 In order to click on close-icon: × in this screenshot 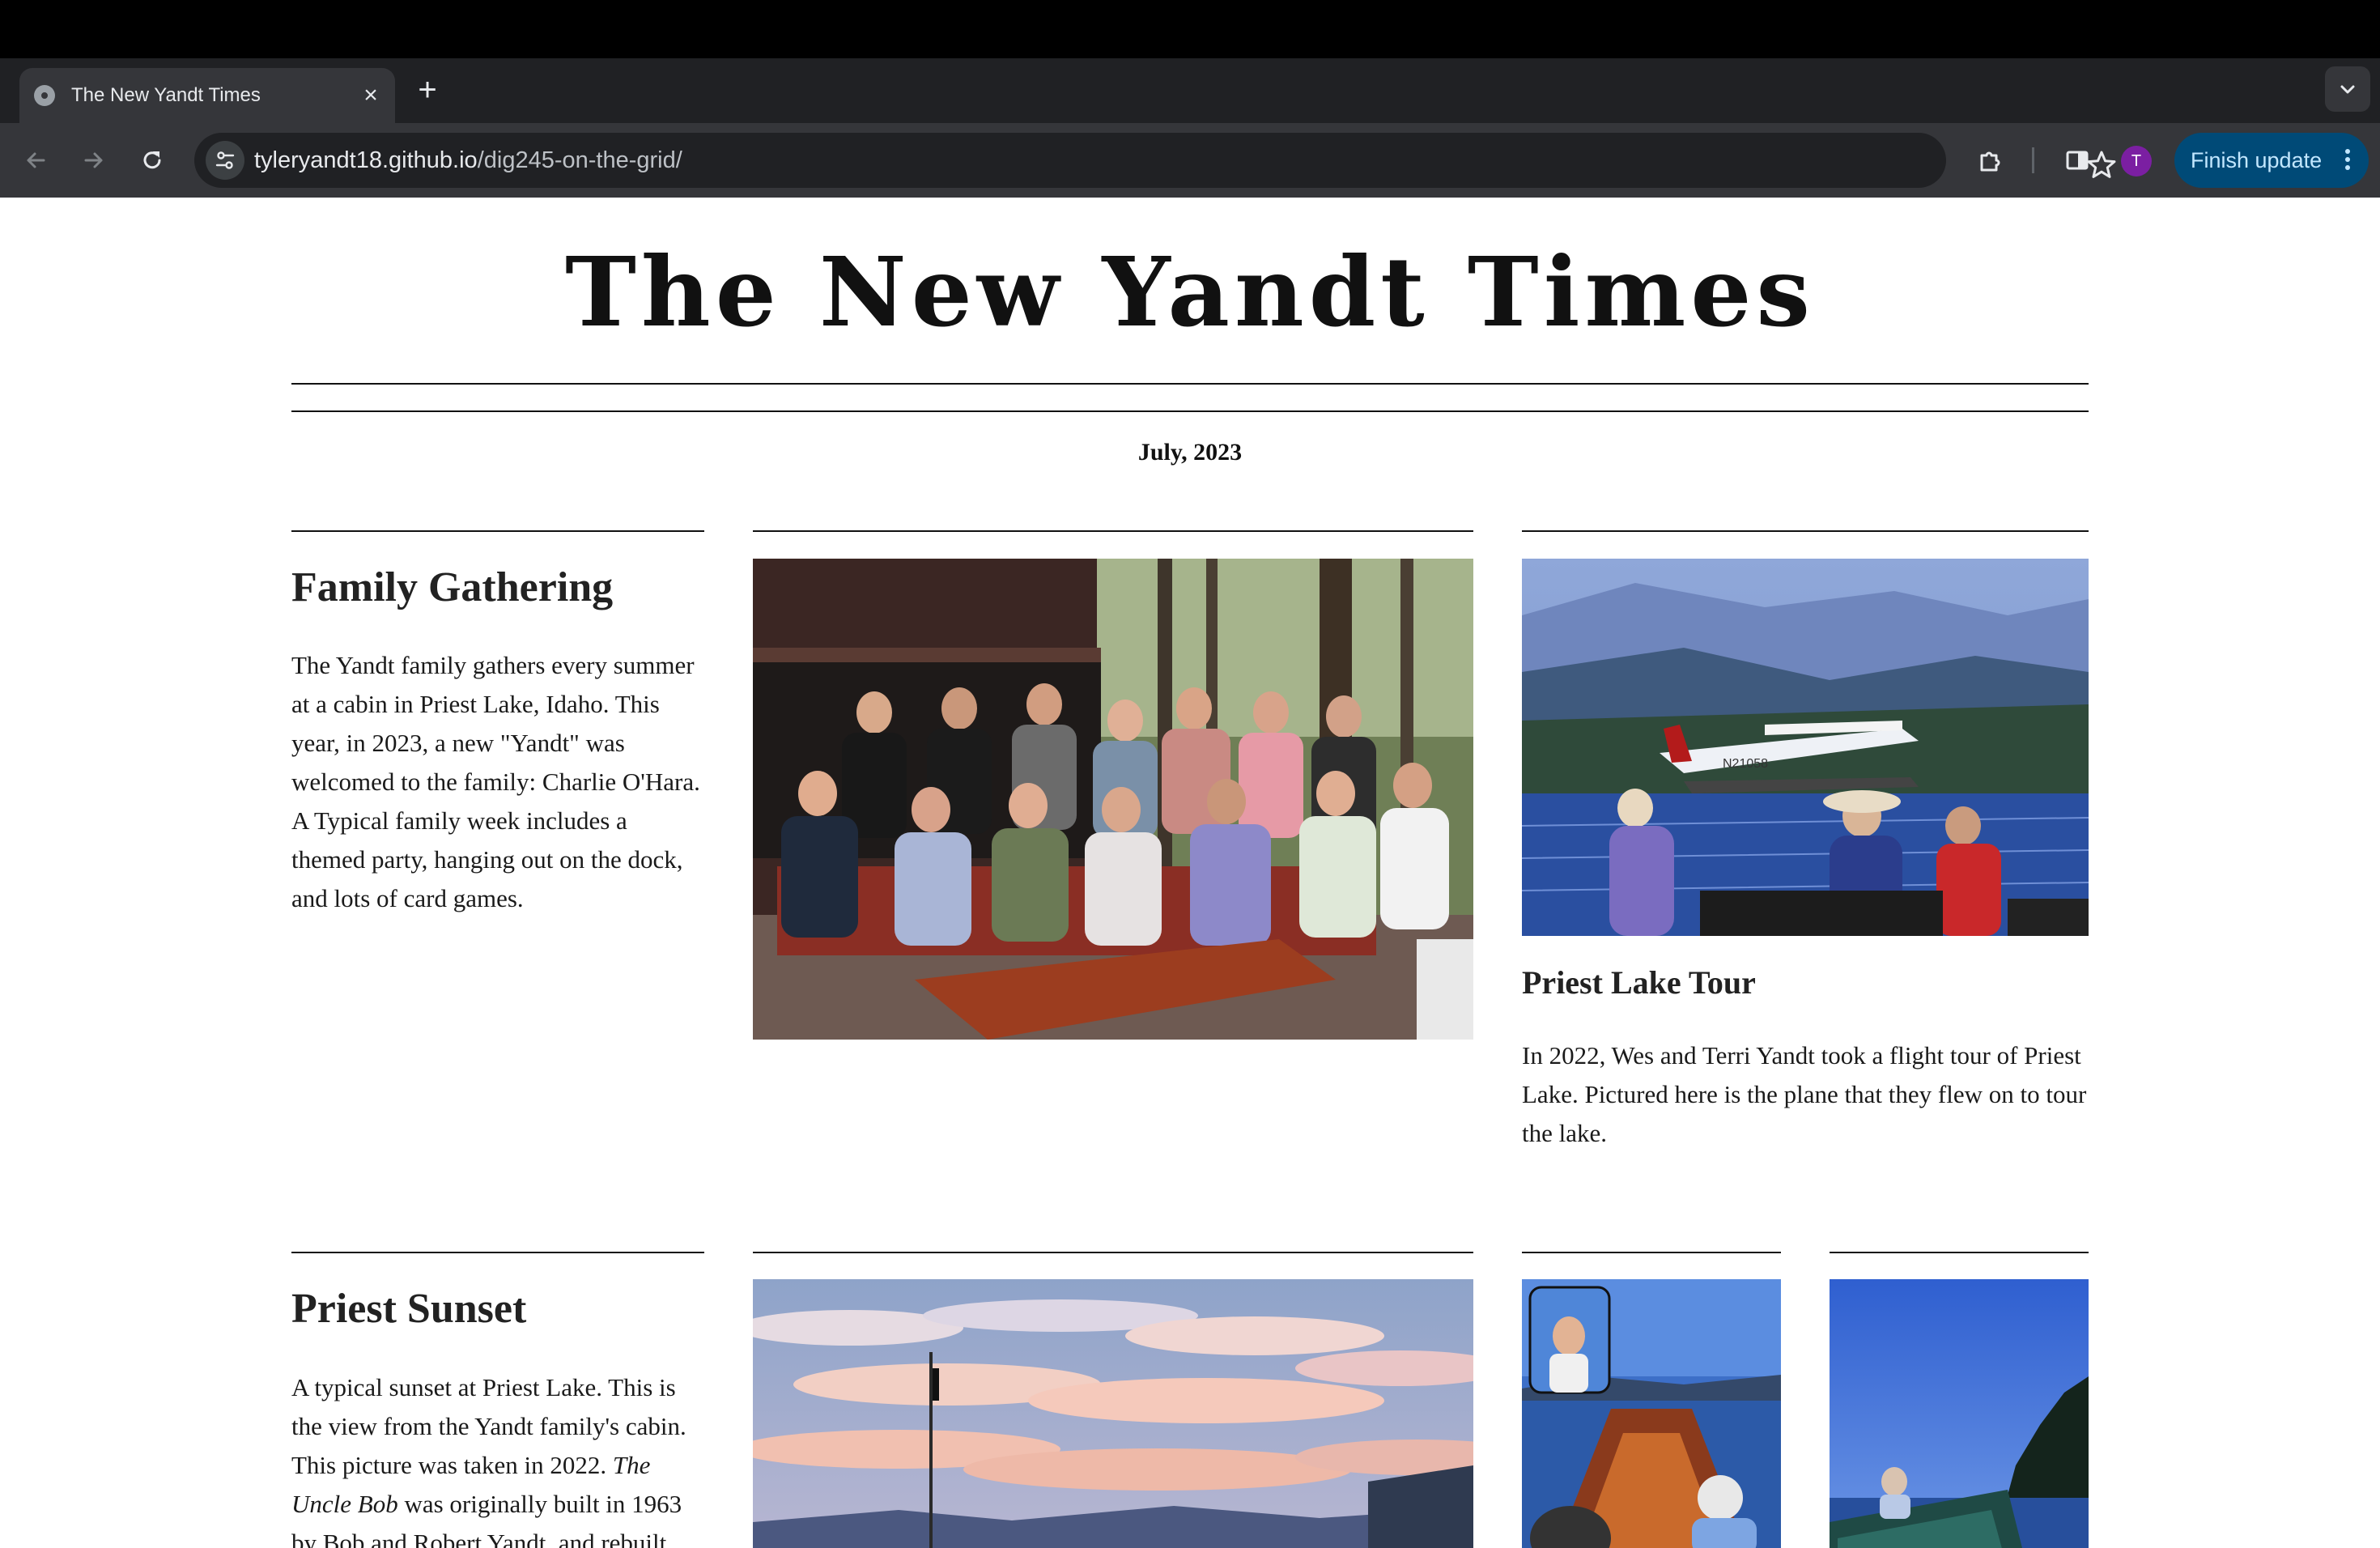, I will do `click(371, 96)`.